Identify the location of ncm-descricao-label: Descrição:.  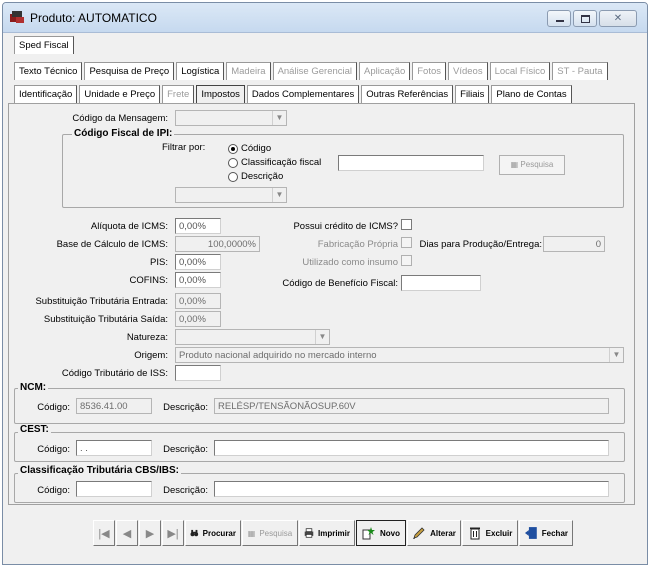
(185, 407).